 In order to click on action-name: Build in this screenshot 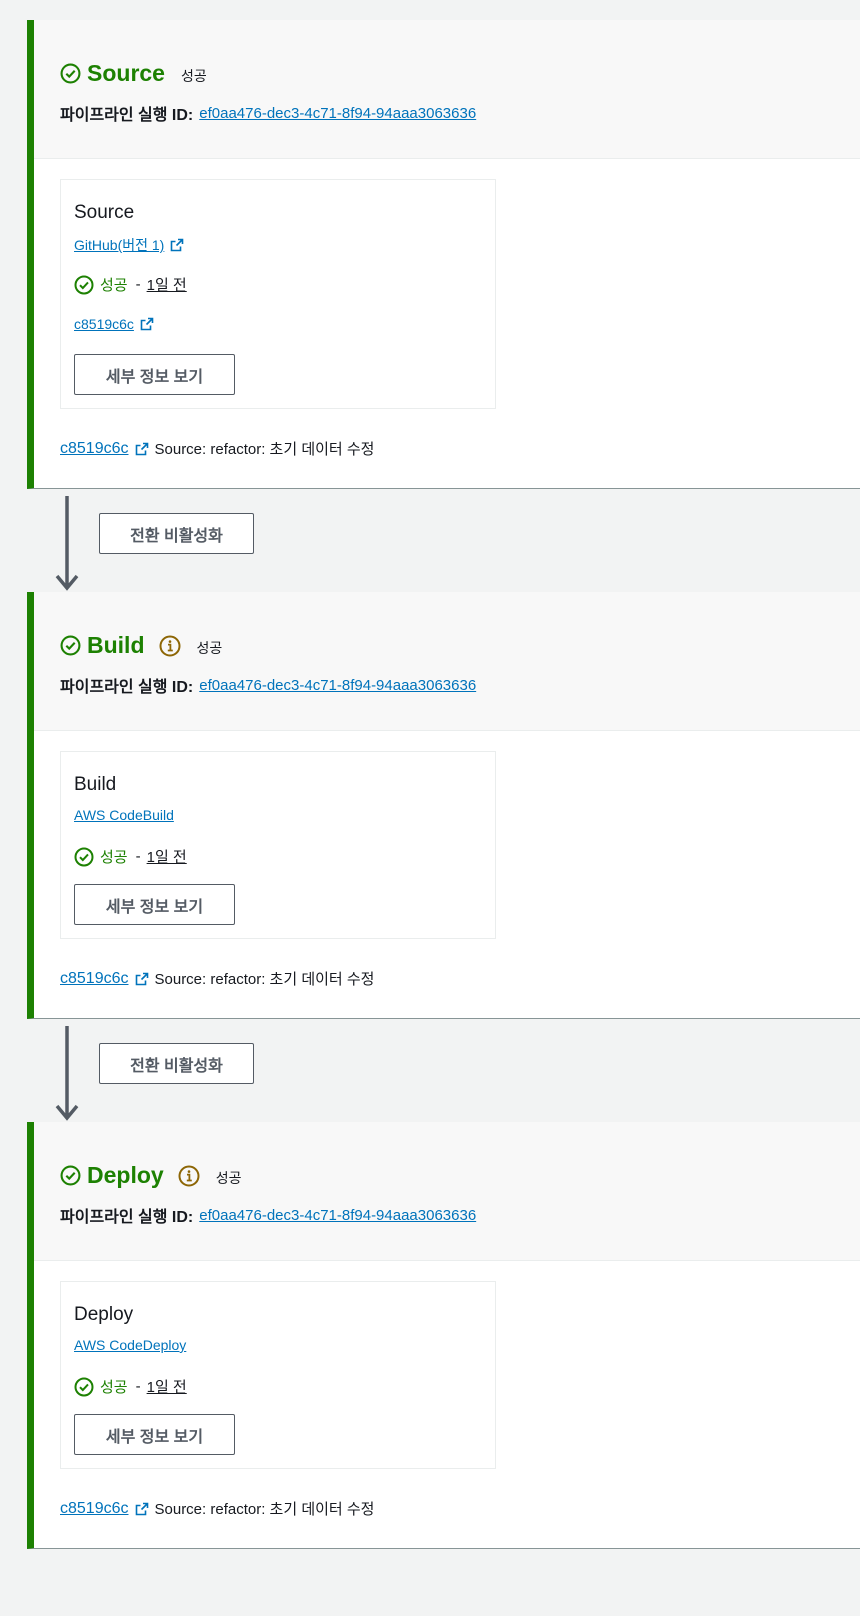, I will do `click(95, 784)`.